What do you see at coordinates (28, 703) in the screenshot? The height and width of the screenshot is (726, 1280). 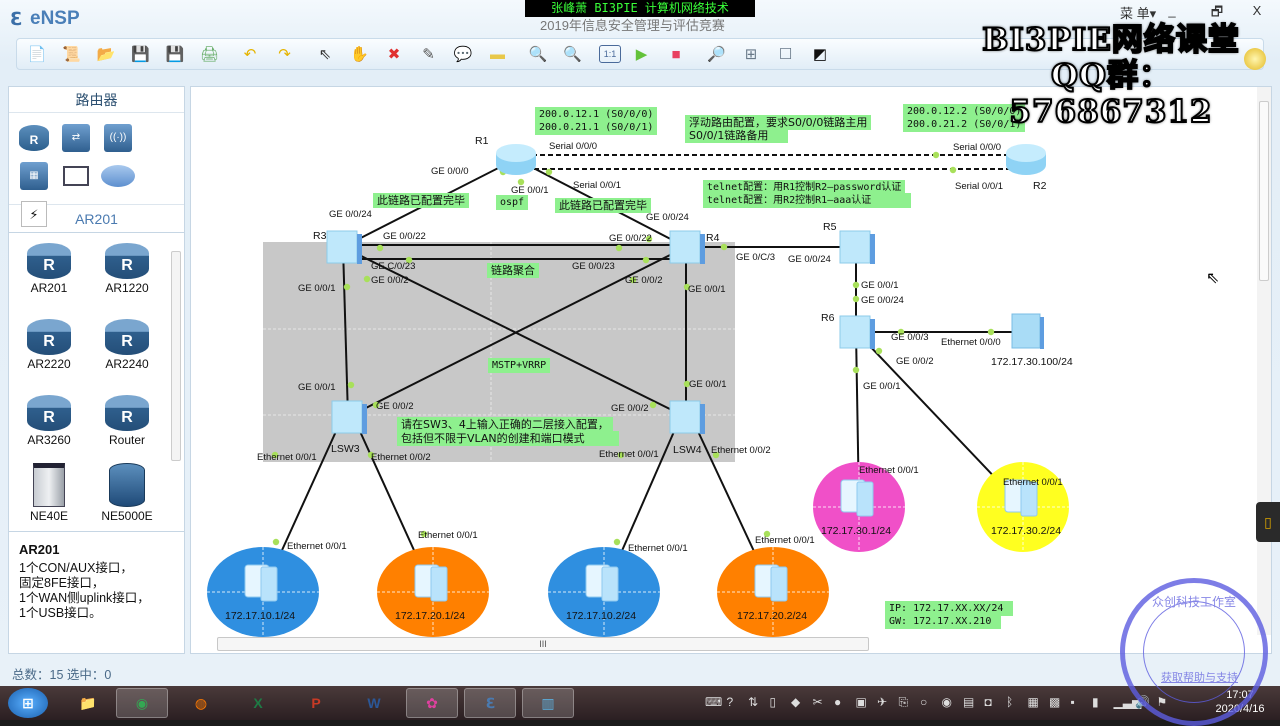 I see `start-button: ⊞` at bounding box center [28, 703].